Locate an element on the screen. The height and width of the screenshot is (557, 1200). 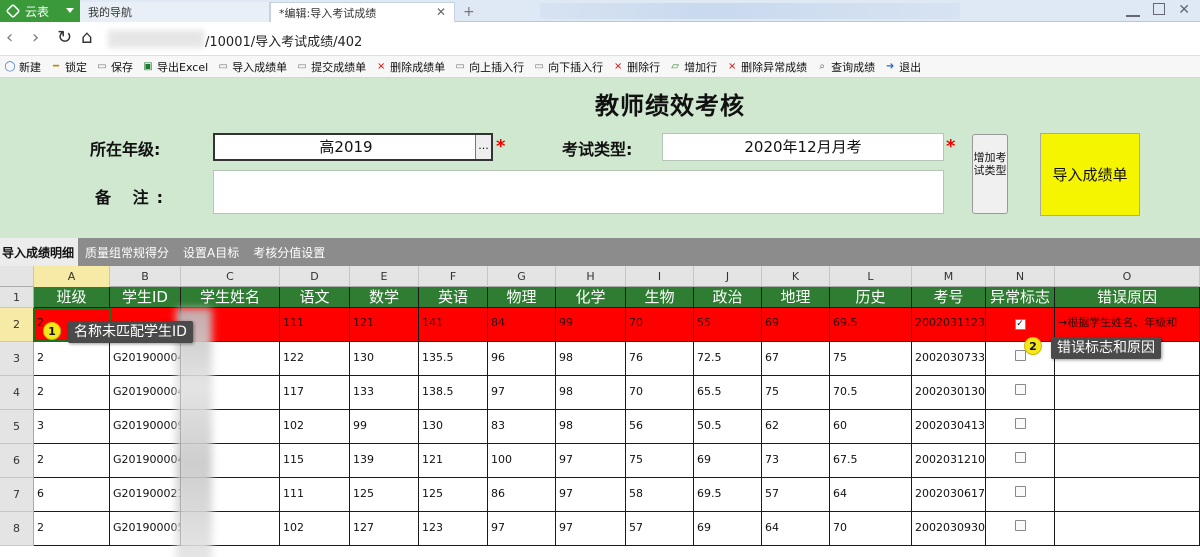
grid-cell: 122 is located at coordinates (315, 359).